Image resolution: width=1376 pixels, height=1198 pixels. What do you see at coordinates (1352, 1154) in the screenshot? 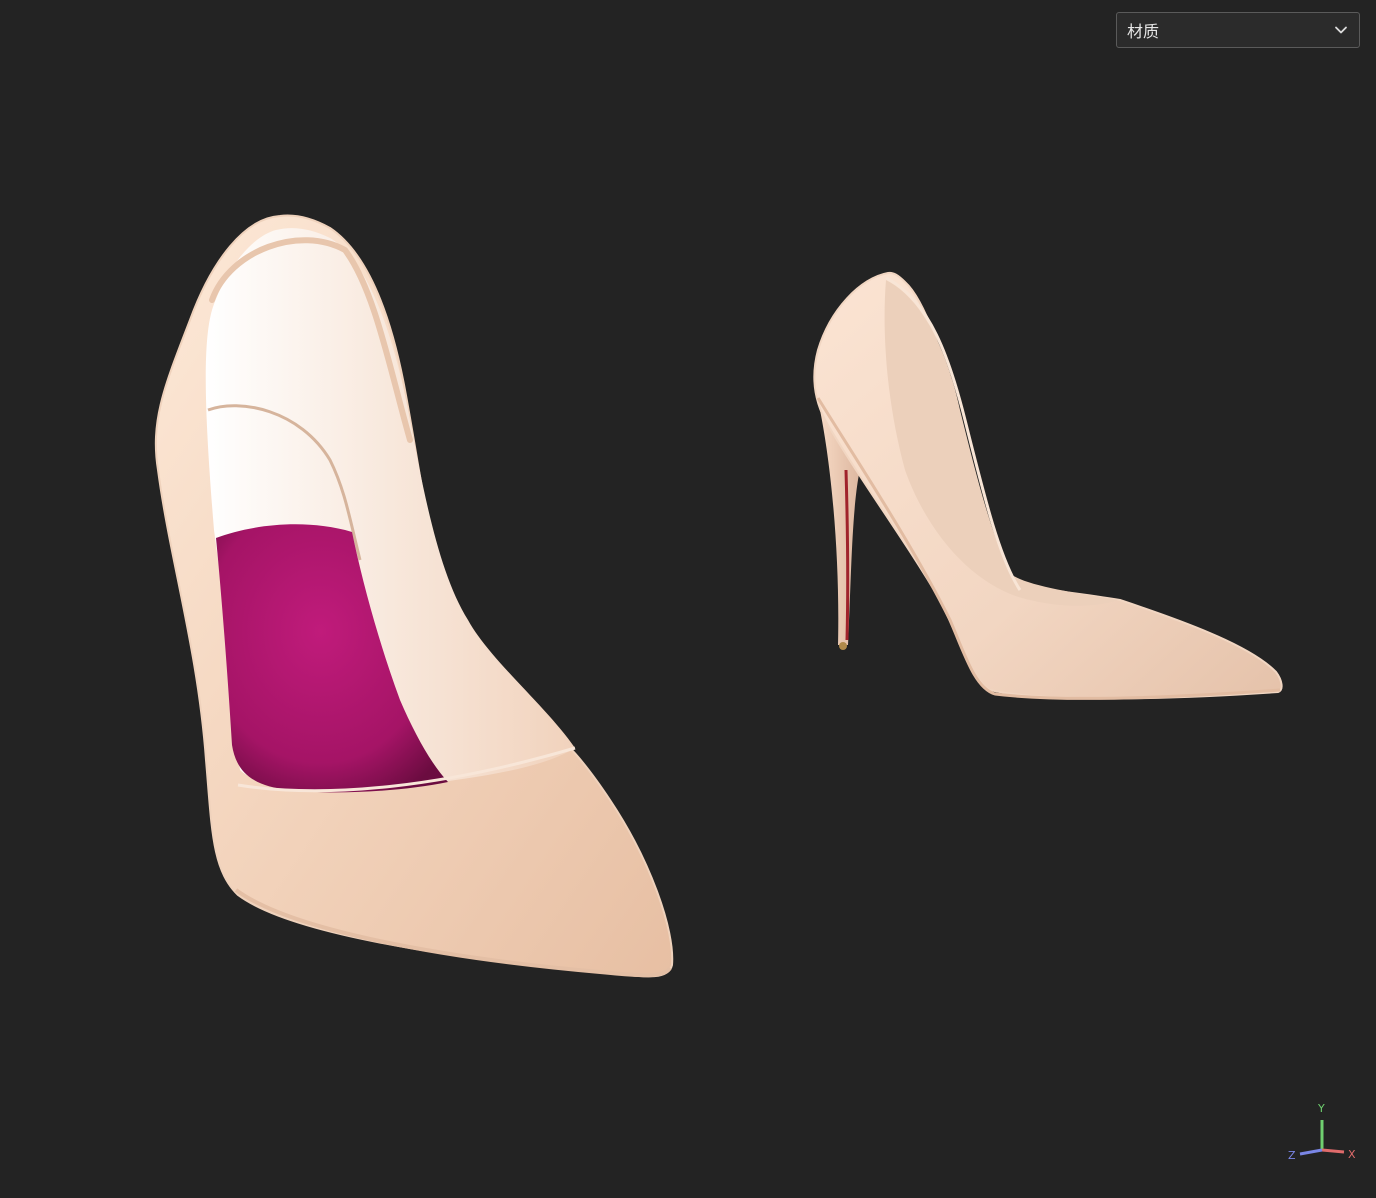
I see `x-axis-label: X` at bounding box center [1352, 1154].